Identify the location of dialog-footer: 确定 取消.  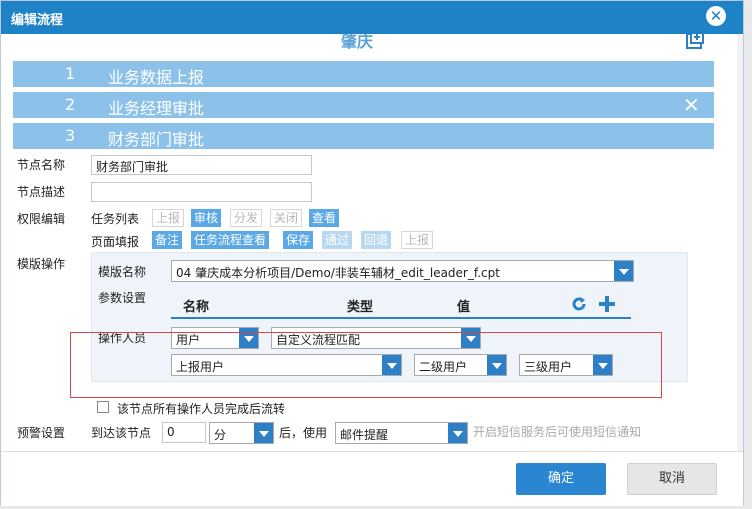
(372, 478).